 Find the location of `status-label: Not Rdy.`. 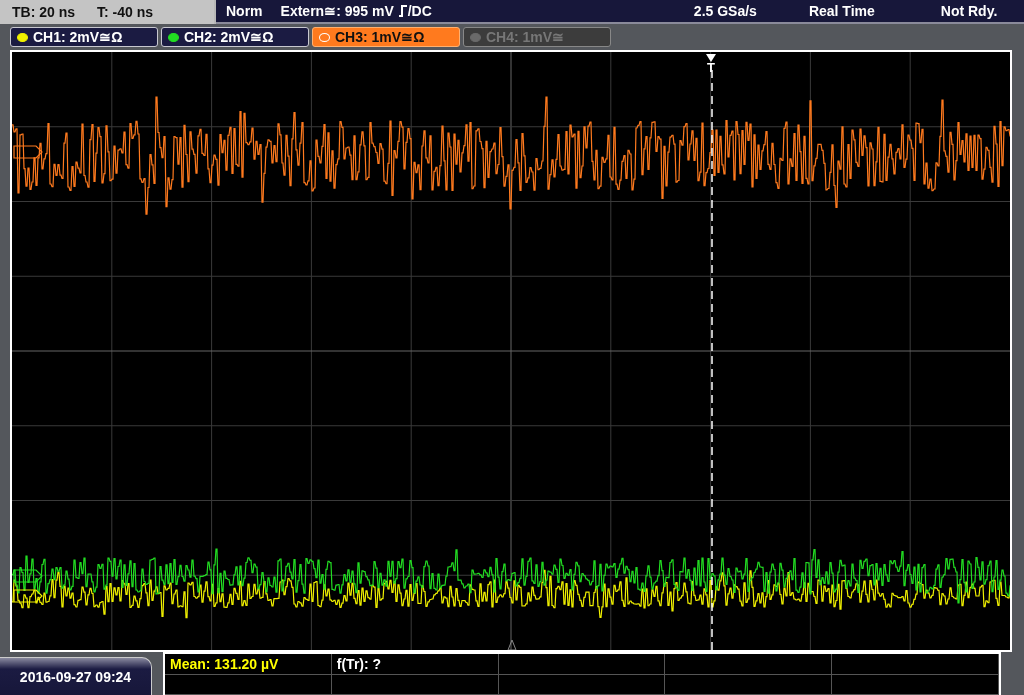

status-label: Not Rdy. is located at coordinates (969, 11).